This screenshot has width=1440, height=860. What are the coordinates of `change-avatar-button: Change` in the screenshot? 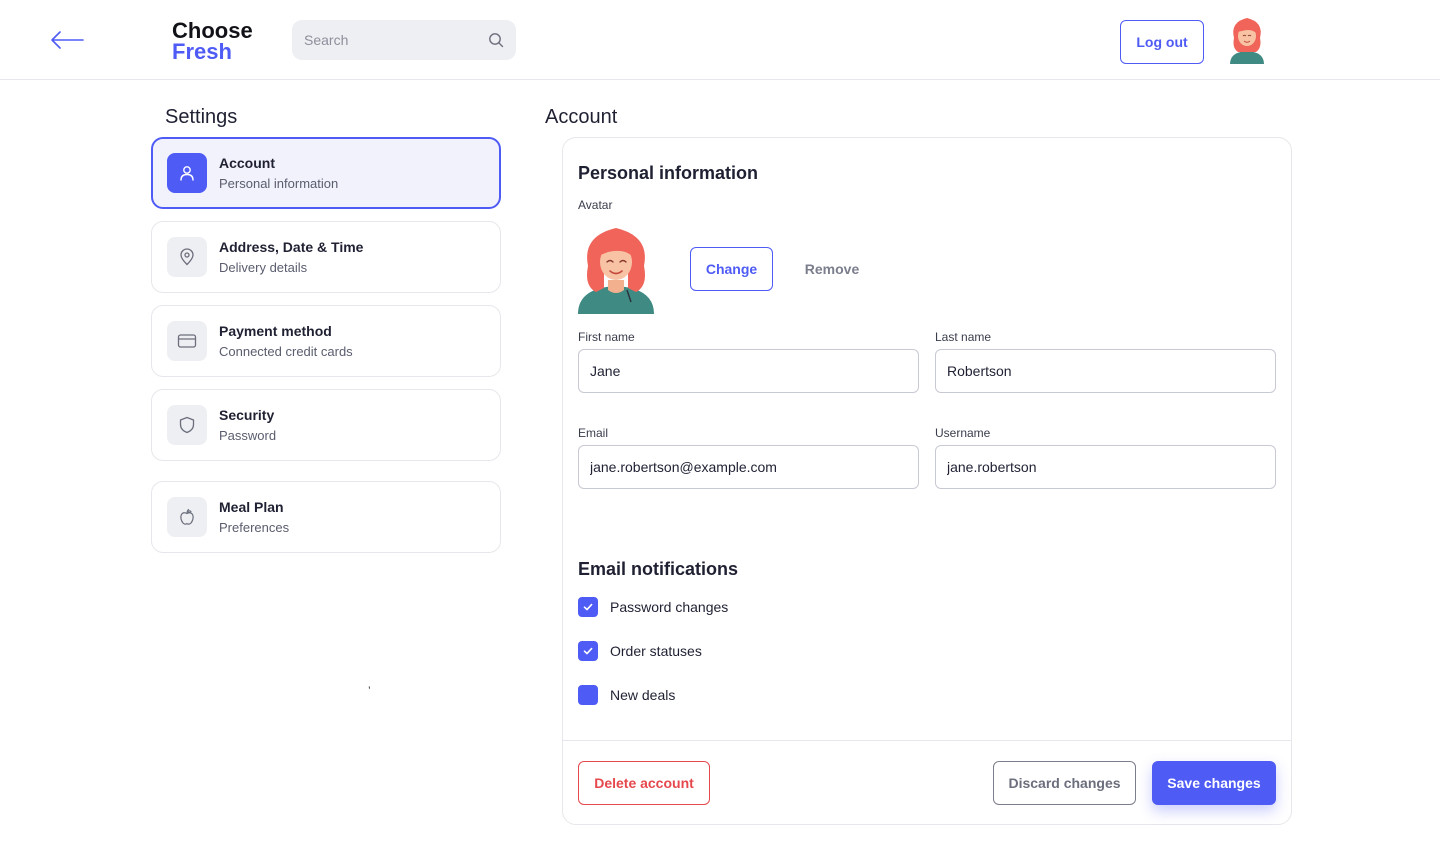 It's located at (731, 269).